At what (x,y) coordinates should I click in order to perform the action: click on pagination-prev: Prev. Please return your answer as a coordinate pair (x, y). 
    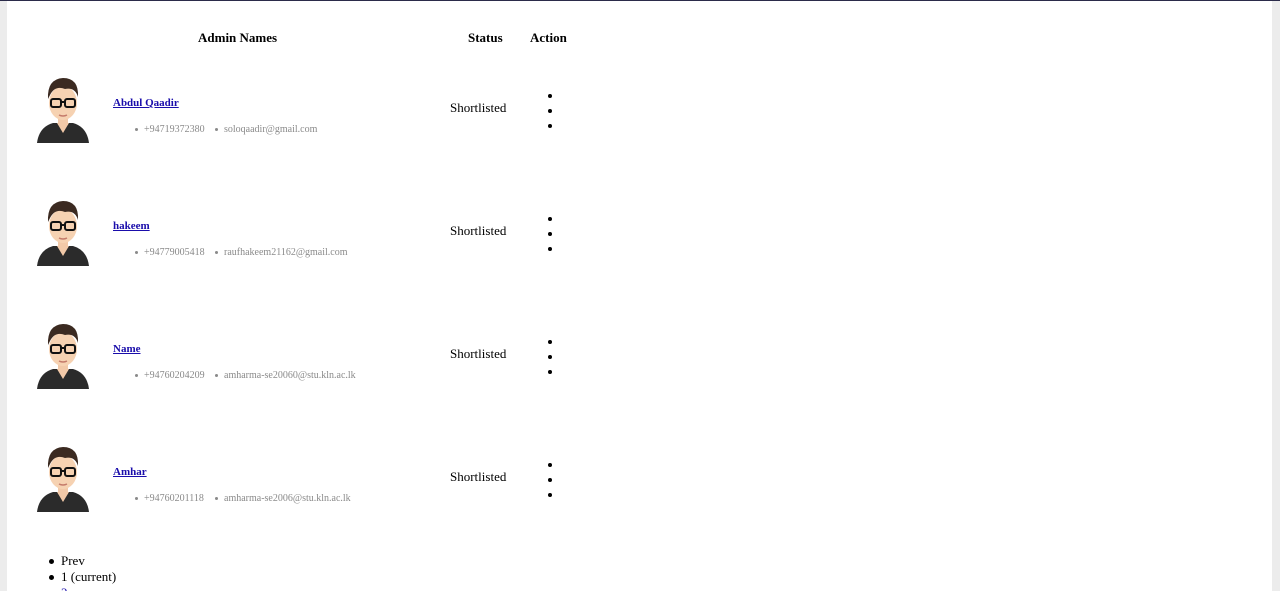
    Looking at the image, I should click on (81, 561).